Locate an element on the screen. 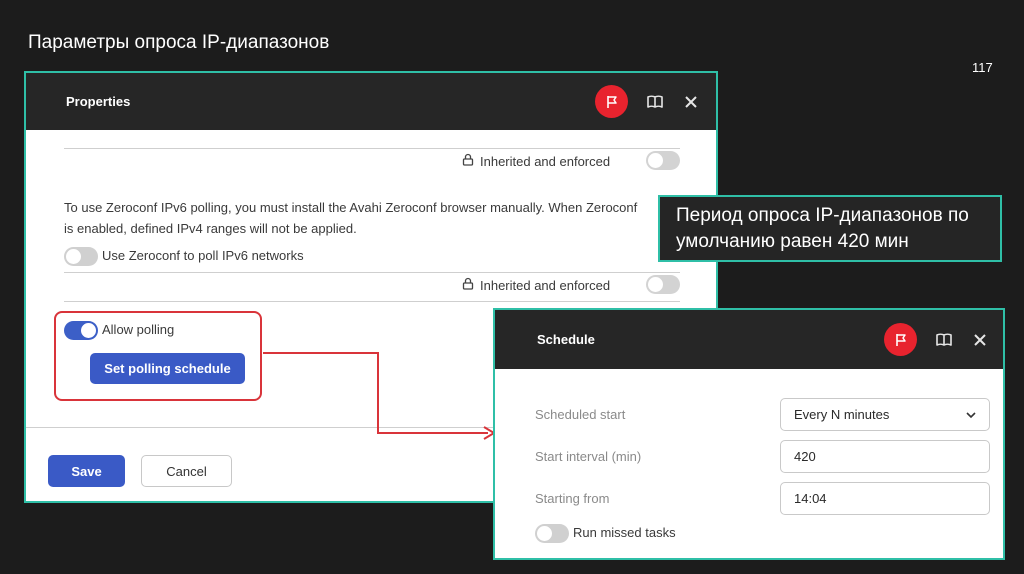  run-missed-tasks-toggle is located at coordinates (552, 533).